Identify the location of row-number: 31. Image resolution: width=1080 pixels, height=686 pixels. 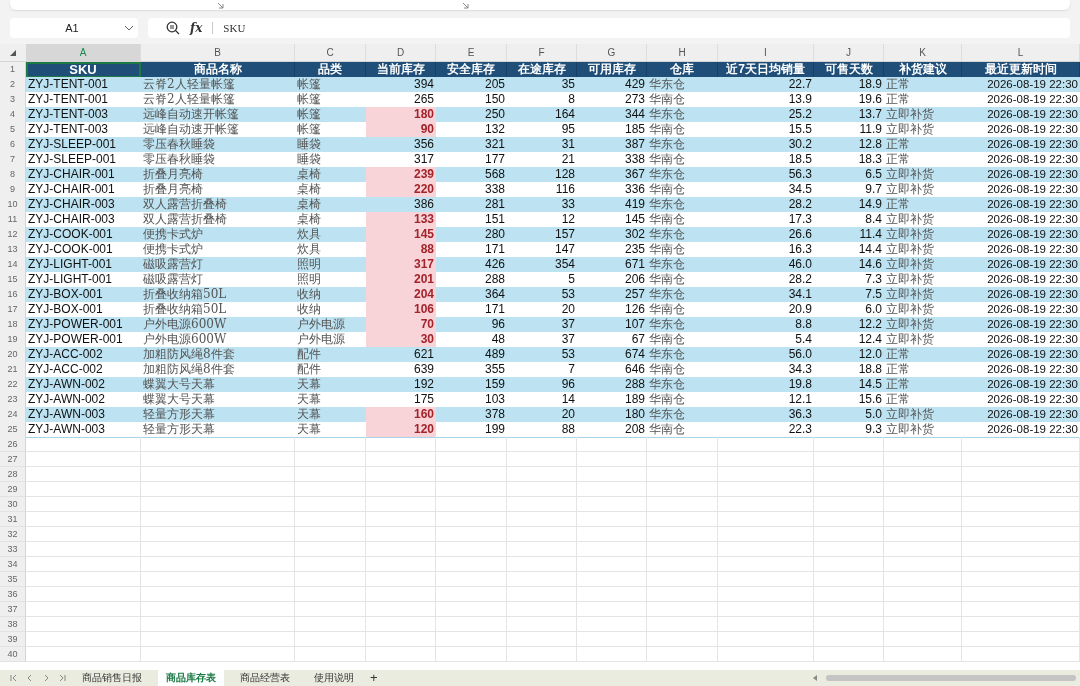
(13, 519).